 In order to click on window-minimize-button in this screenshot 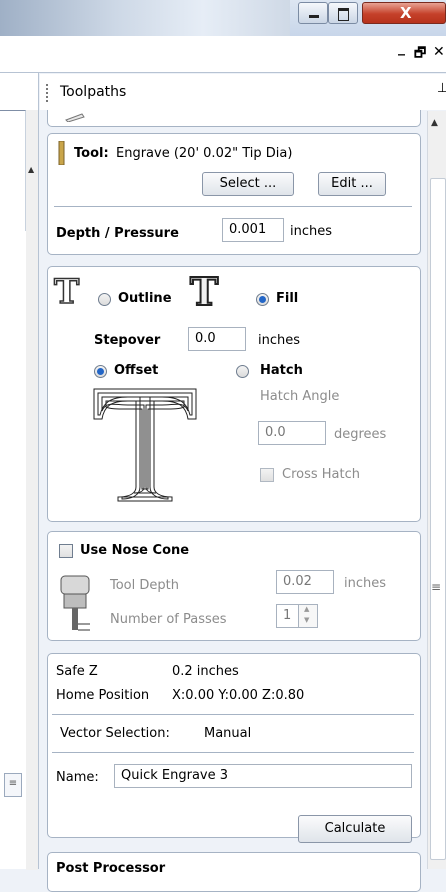, I will do `click(313, 13)`.